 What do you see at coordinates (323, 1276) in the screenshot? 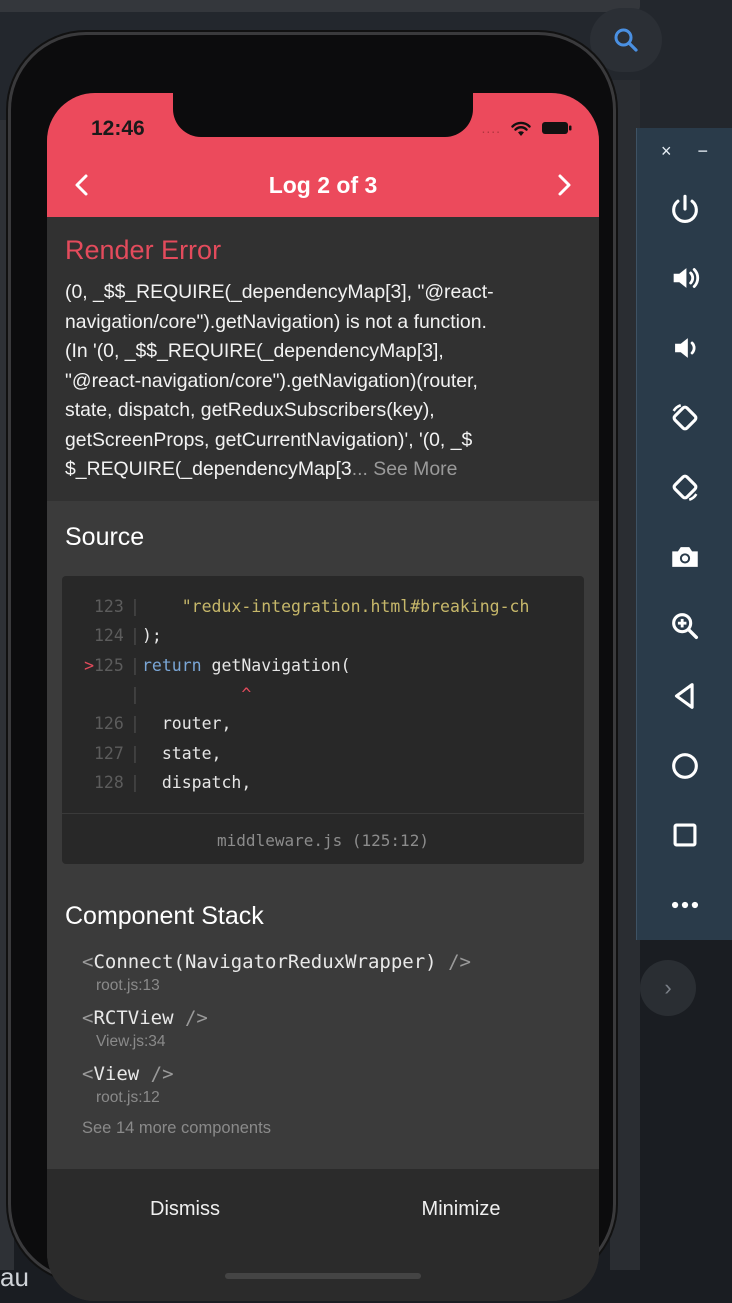
I see `home-indicator` at bounding box center [323, 1276].